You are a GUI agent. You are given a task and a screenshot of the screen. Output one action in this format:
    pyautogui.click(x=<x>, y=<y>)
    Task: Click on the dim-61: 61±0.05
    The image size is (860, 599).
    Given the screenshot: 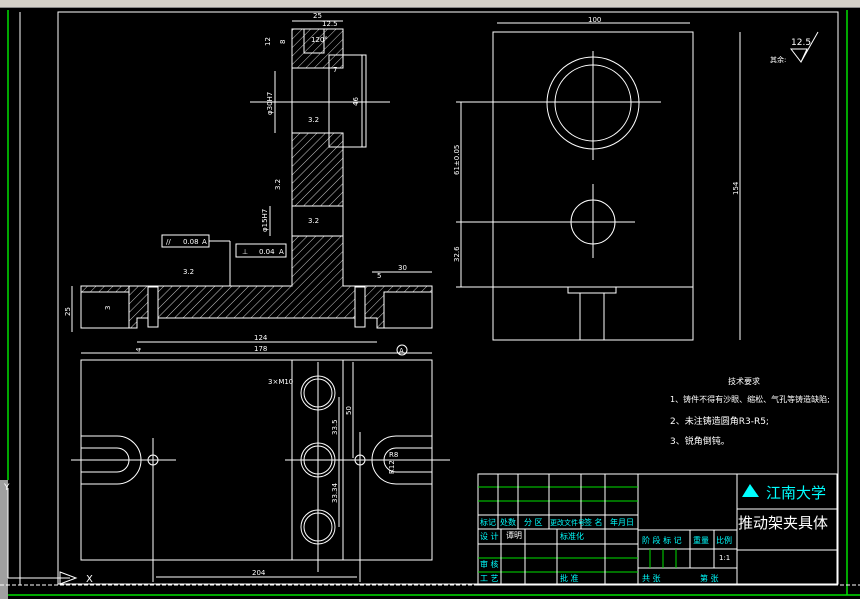 What is the action you would take?
    pyautogui.click(x=457, y=160)
    